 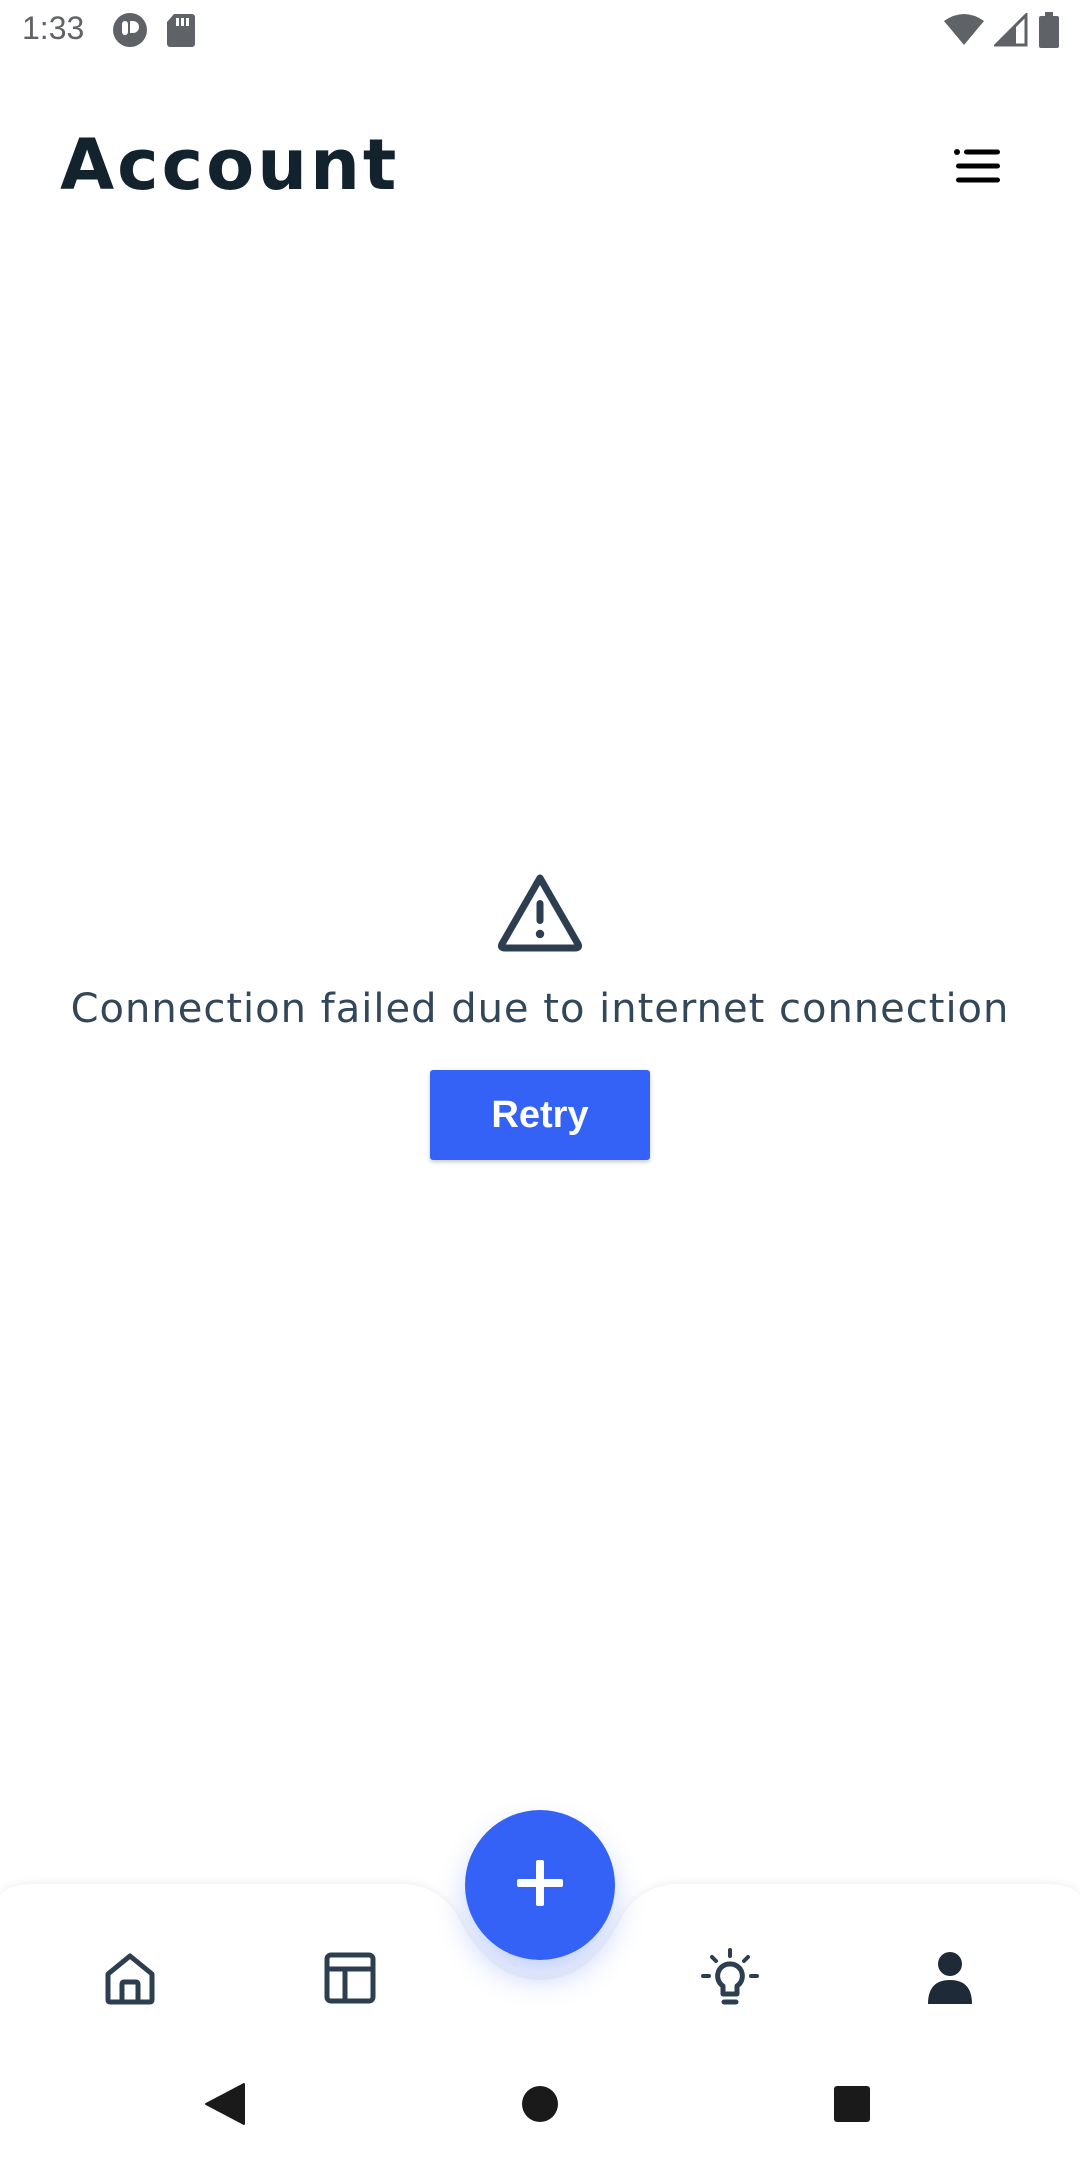 I want to click on warning-icon, so click(x=540, y=912).